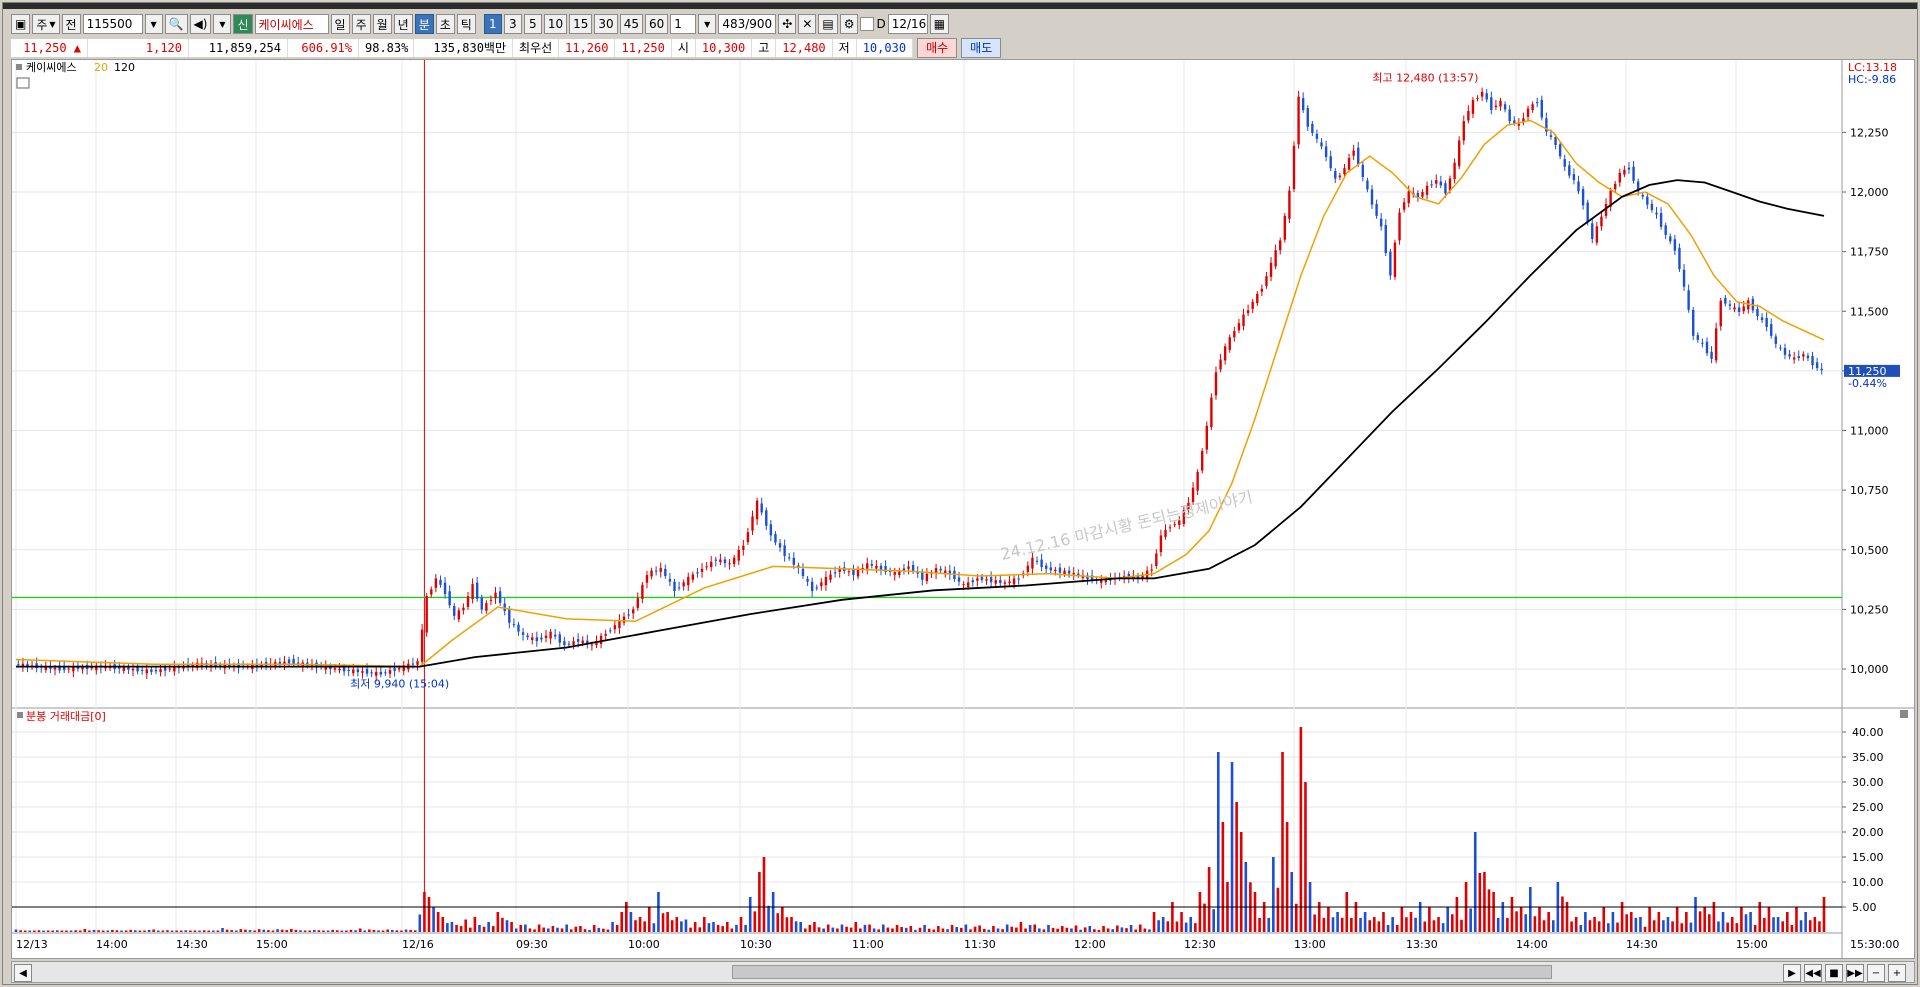 This screenshot has width=1920, height=987. What do you see at coordinates (1142, 972) in the screenshot?
I see `scroll-thumb` at bounding box center [1142, 972].